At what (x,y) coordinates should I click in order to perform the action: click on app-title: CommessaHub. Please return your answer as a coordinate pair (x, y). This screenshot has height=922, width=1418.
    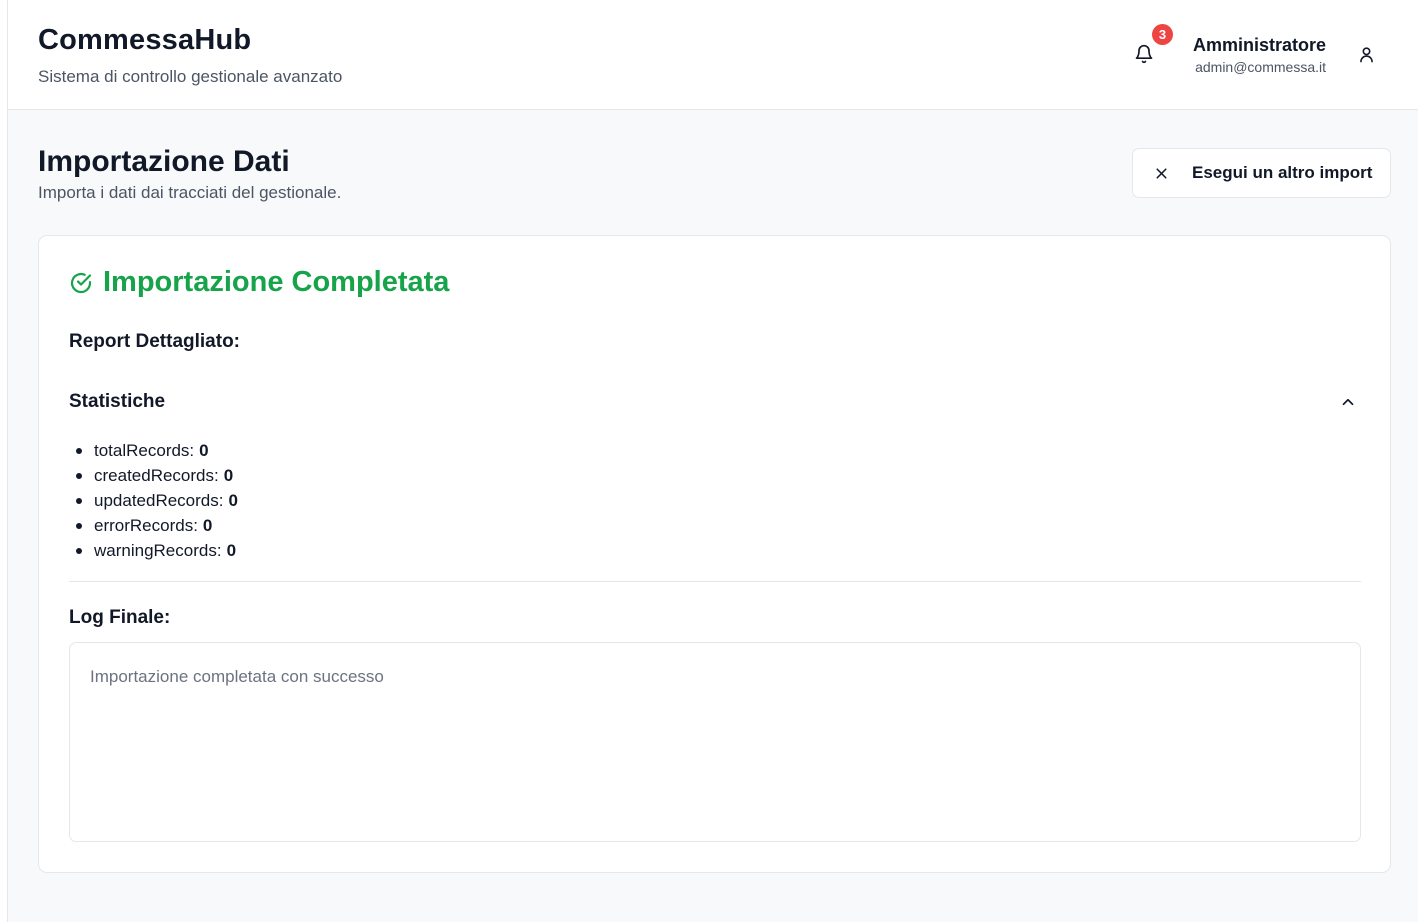
    Looking at the image, I should click on (145, 40).